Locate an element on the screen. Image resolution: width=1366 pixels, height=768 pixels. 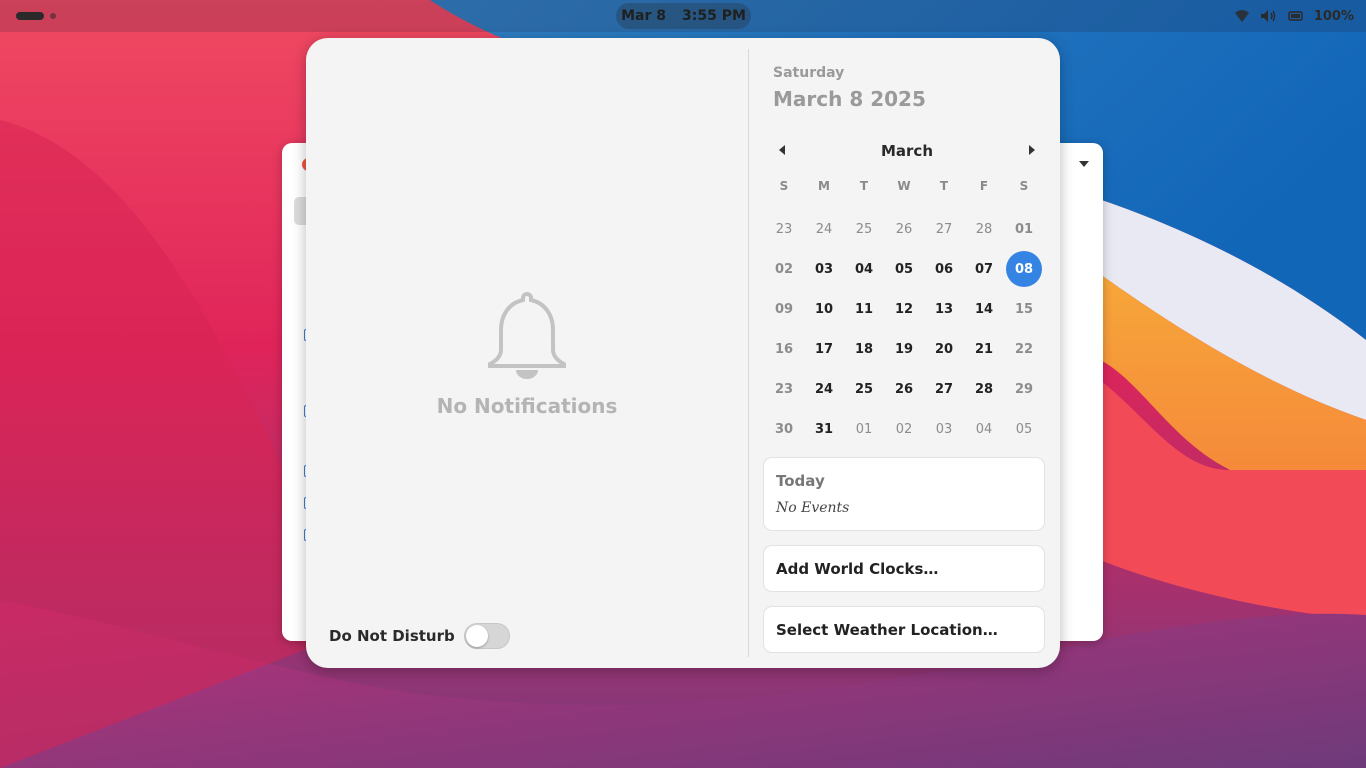
activities-button is located at coordinates (30, 16).